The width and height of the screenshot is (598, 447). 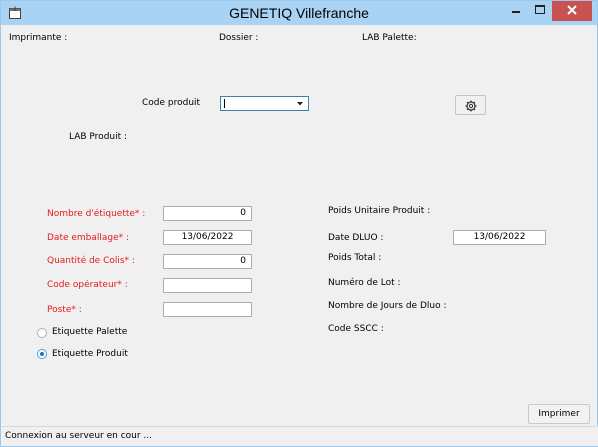 What do you see at coordinates (300, 104) in the screenshot?
I see `chevron-down-icon` at bounding box center [300, 104].